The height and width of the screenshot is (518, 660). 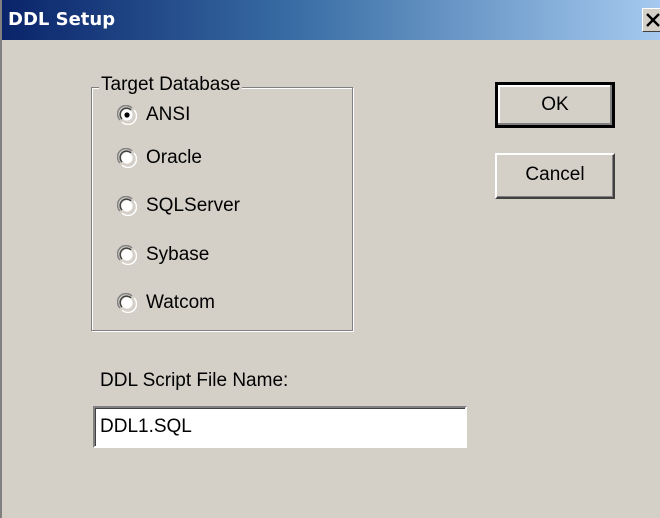 What do you see at coordinates (171, 85) in the screenshot?
I see `target-database-legend: Target Database` at bounding box center [171, 85].